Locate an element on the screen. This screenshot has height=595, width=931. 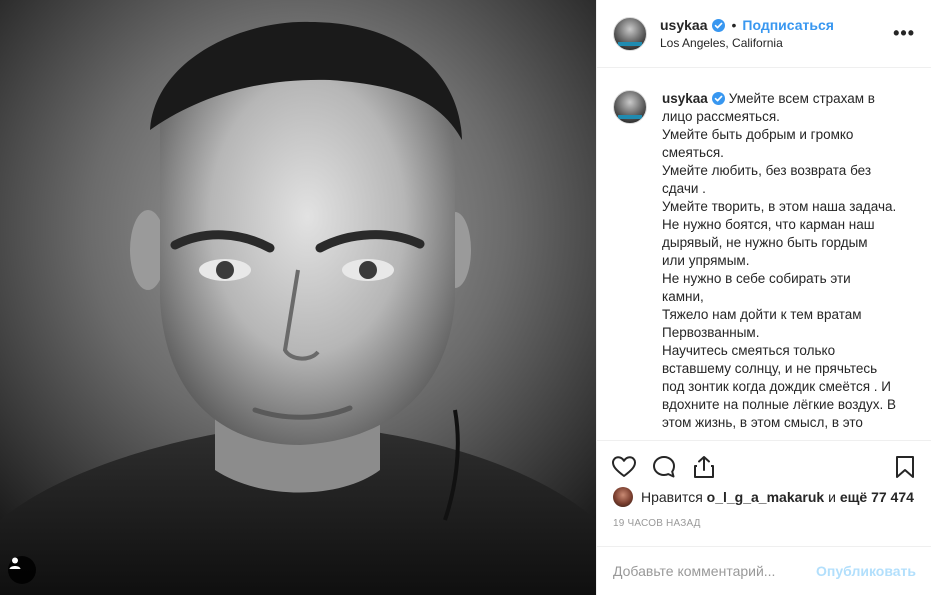
caption-line: Не нужно боятся, что карман наш is located at coordinates (768, 224).